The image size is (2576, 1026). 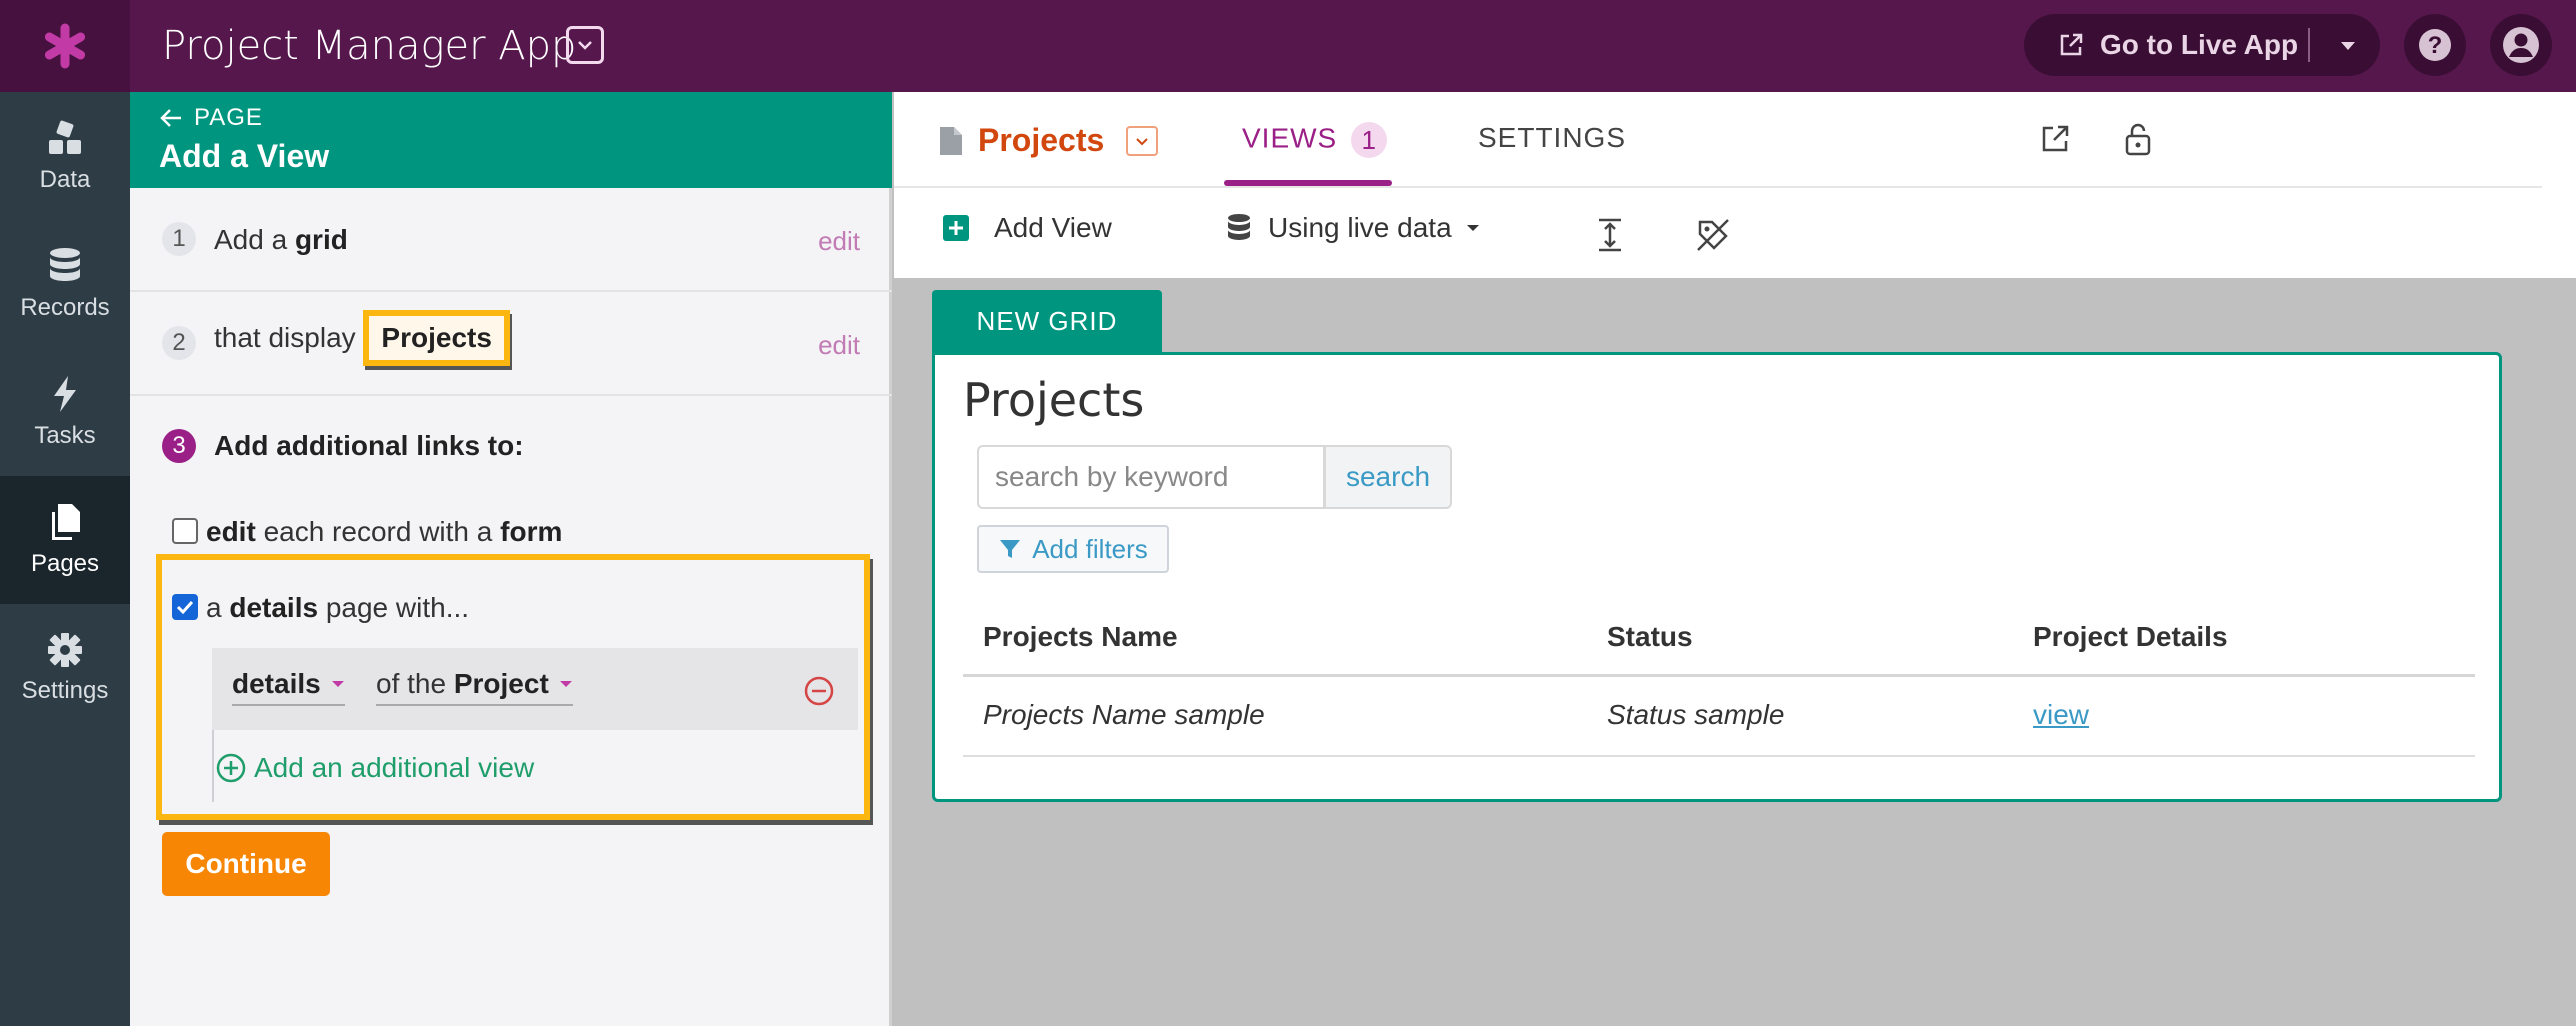 I want to click on app-logo, so click(x=65, y=46).